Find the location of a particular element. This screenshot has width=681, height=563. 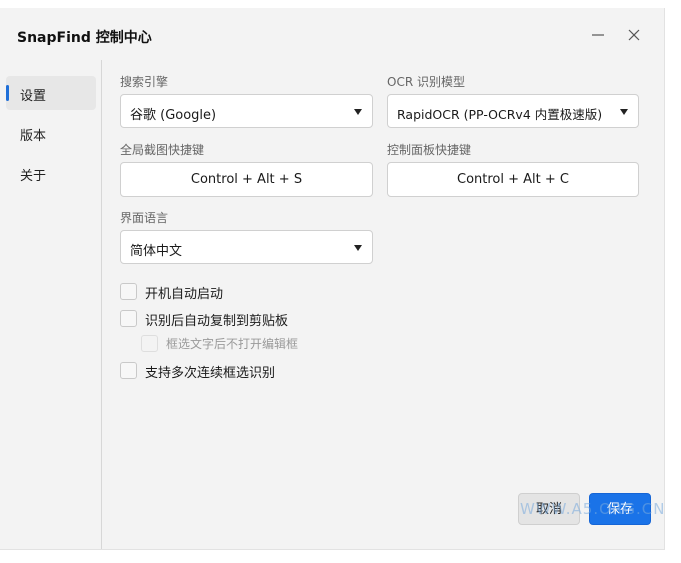

sidebar-item-label: 版本 is located at coordinates (33, 136).